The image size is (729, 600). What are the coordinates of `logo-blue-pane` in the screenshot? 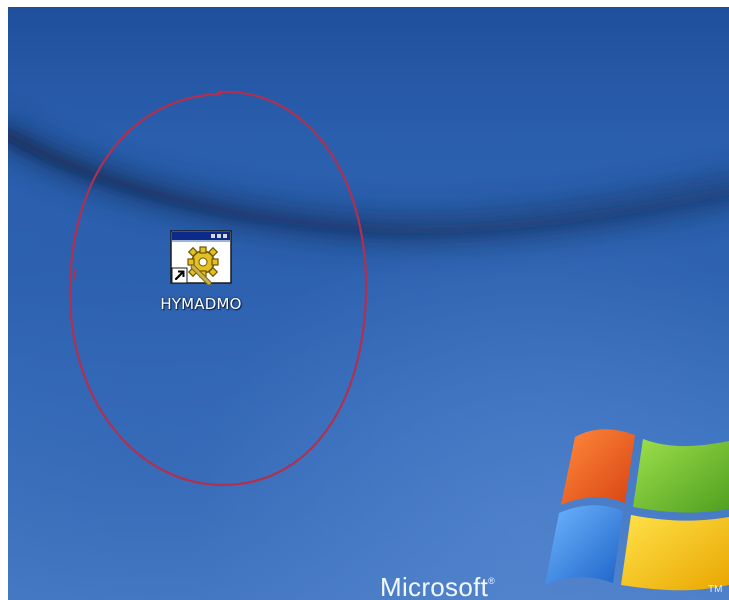 It's located at (584, 545).